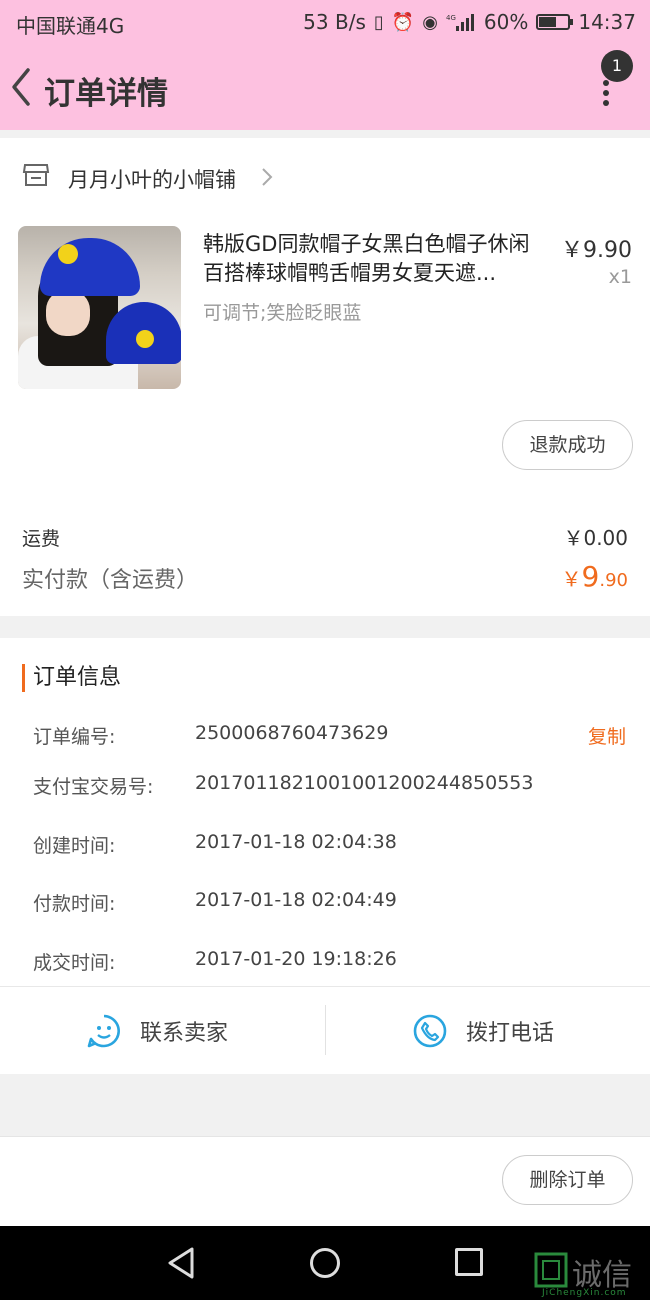 The height and width of the screenshot is (1300, 650). Describe the element at coordinates (334, 22) in the screenshot. I see `network-speed: 53 B/s` at that location.